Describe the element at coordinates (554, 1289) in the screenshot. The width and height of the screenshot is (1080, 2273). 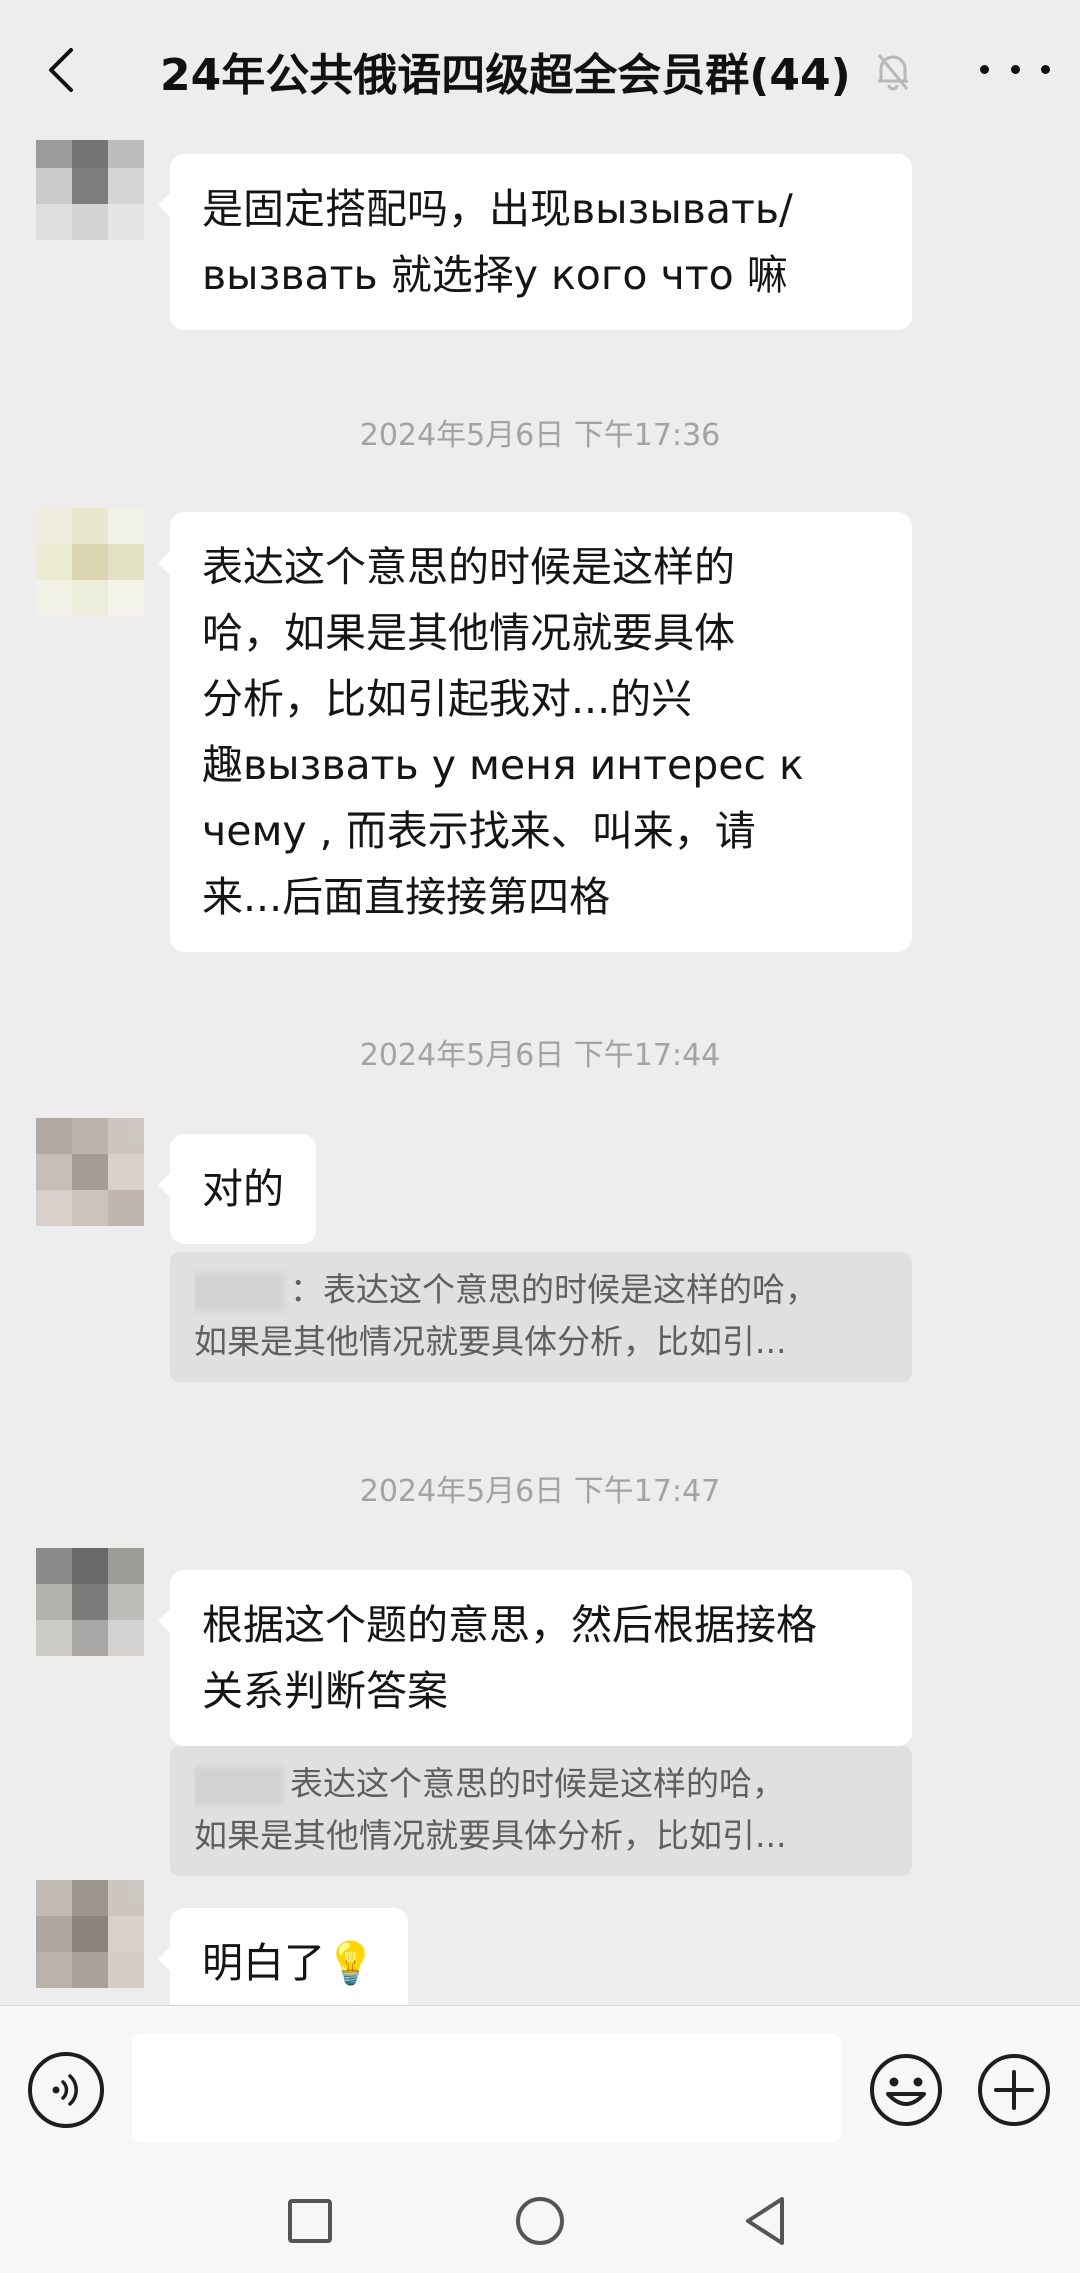
I see `quote-line: ：表达这个意思的时候是这样的哈，` at that location.